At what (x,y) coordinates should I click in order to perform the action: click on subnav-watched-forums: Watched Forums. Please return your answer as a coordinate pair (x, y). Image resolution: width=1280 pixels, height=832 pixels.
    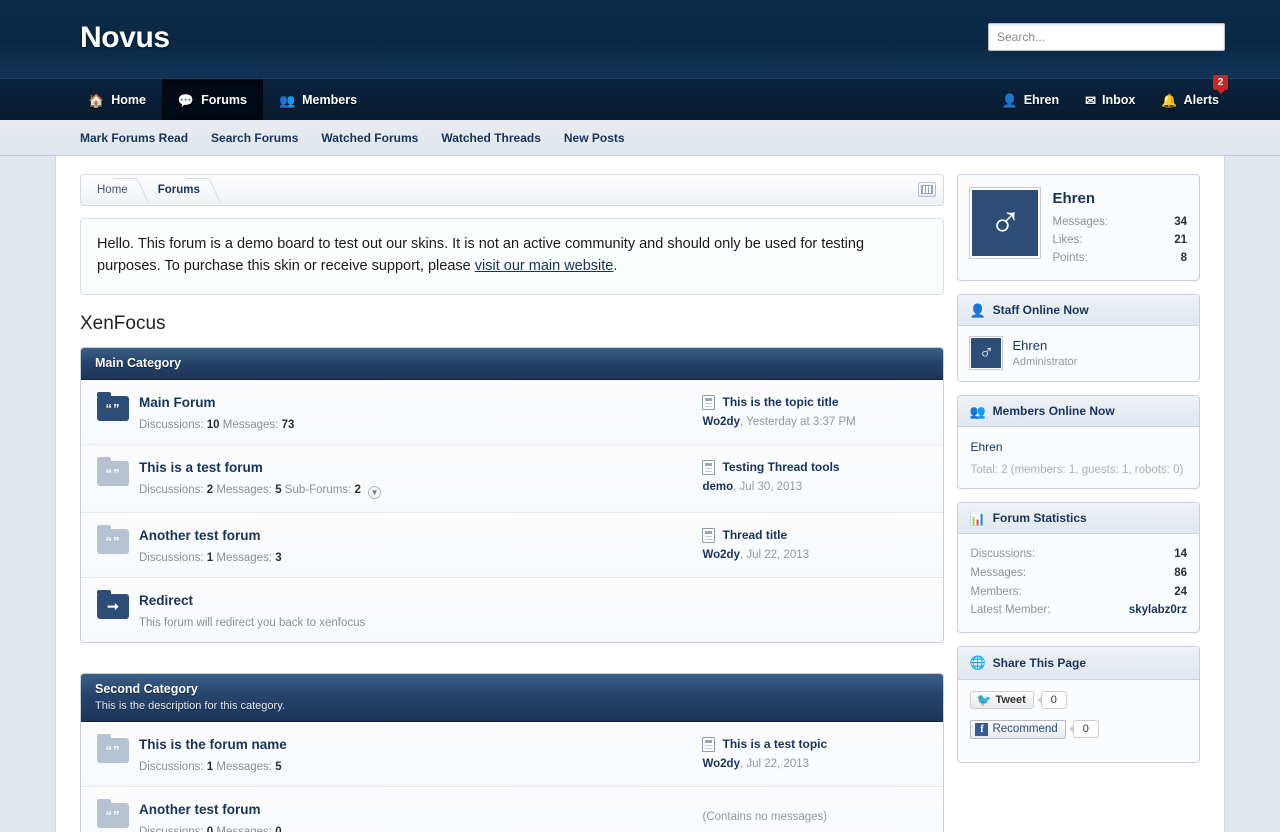
    Looking at the image, I should click on (369, 138).